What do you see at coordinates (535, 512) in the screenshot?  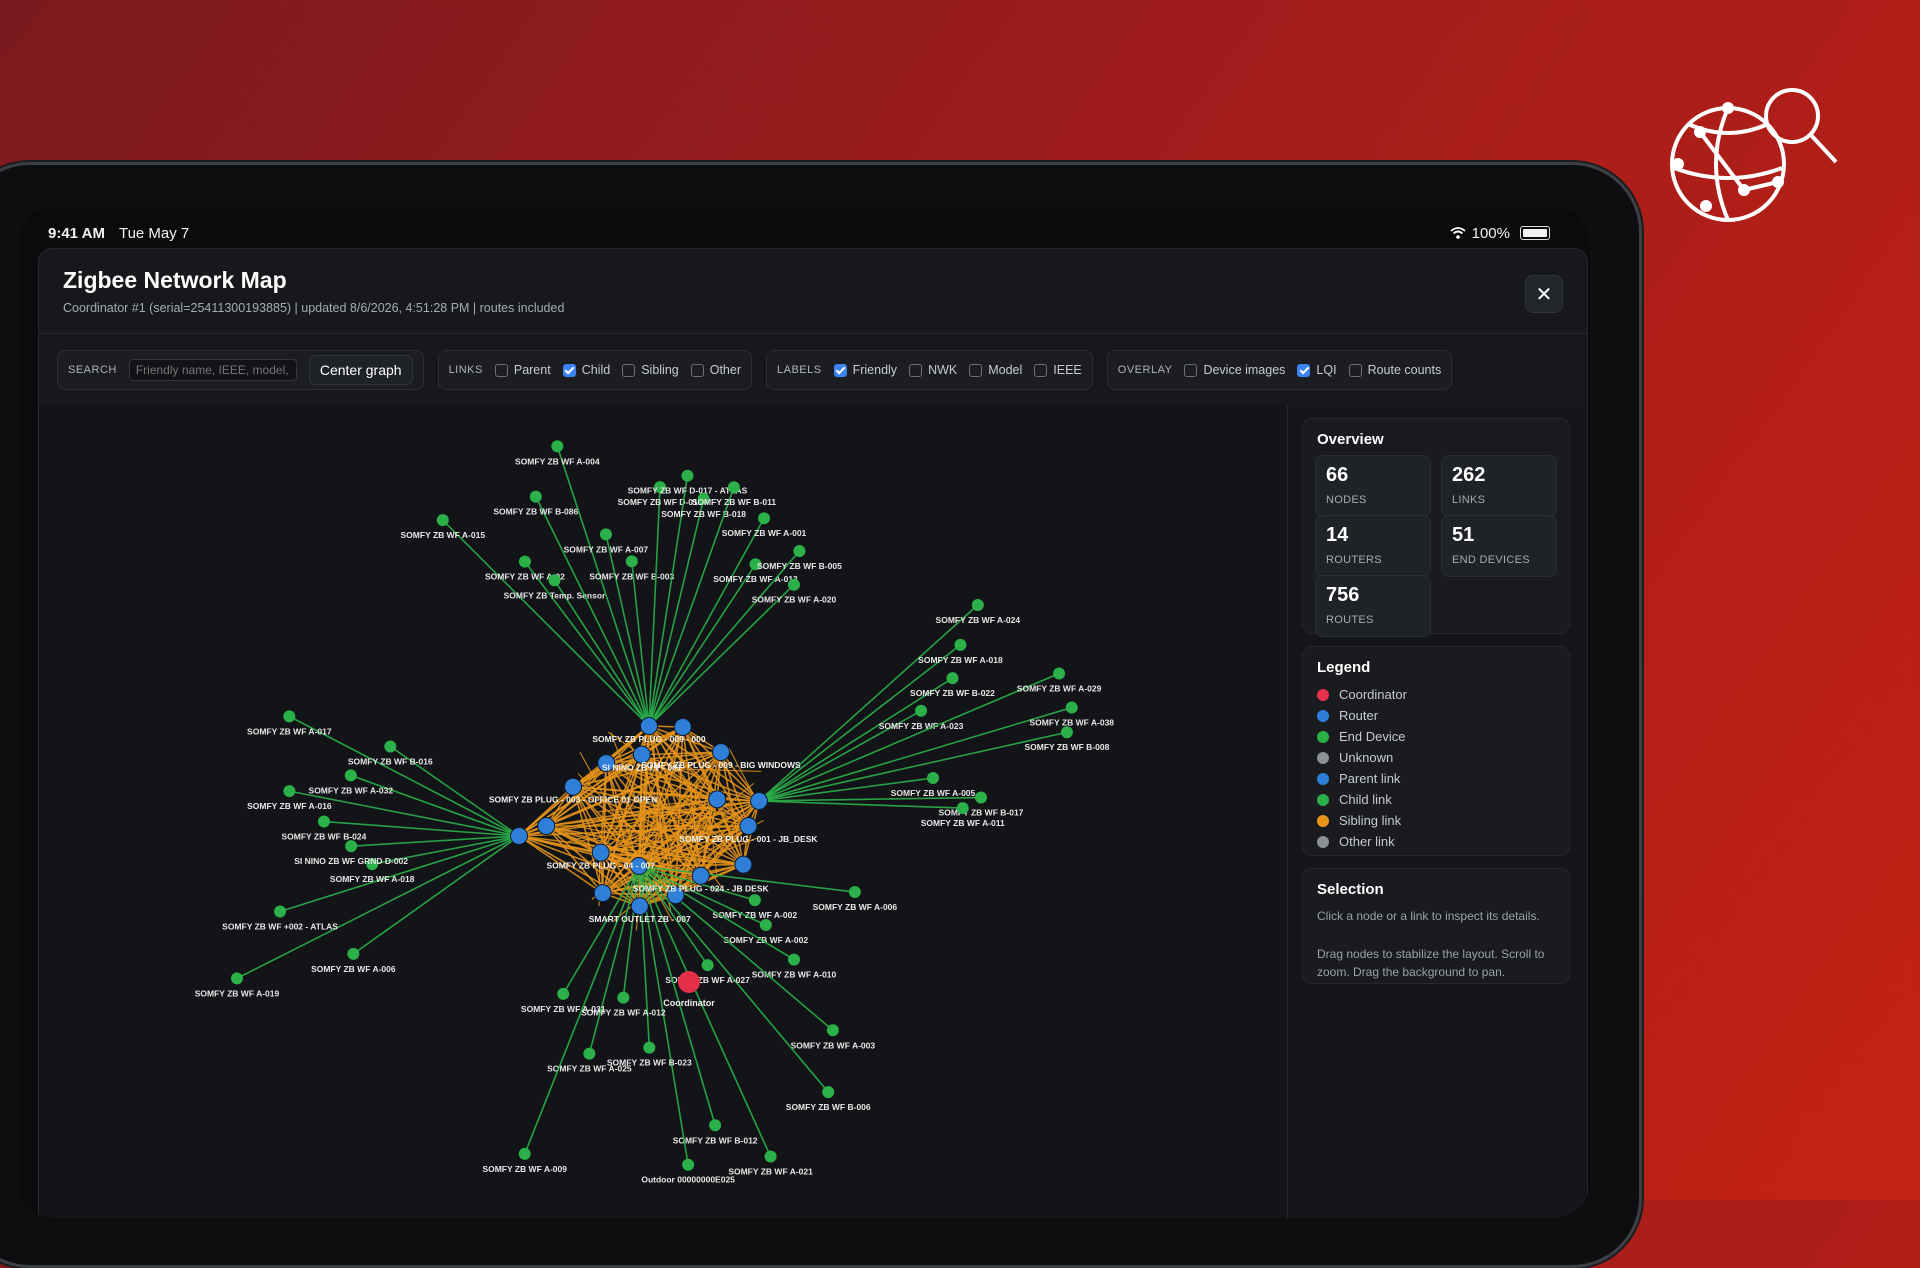 I see `node-label: SOMFY ZB WF B-086` at bounding box center [535, 512].